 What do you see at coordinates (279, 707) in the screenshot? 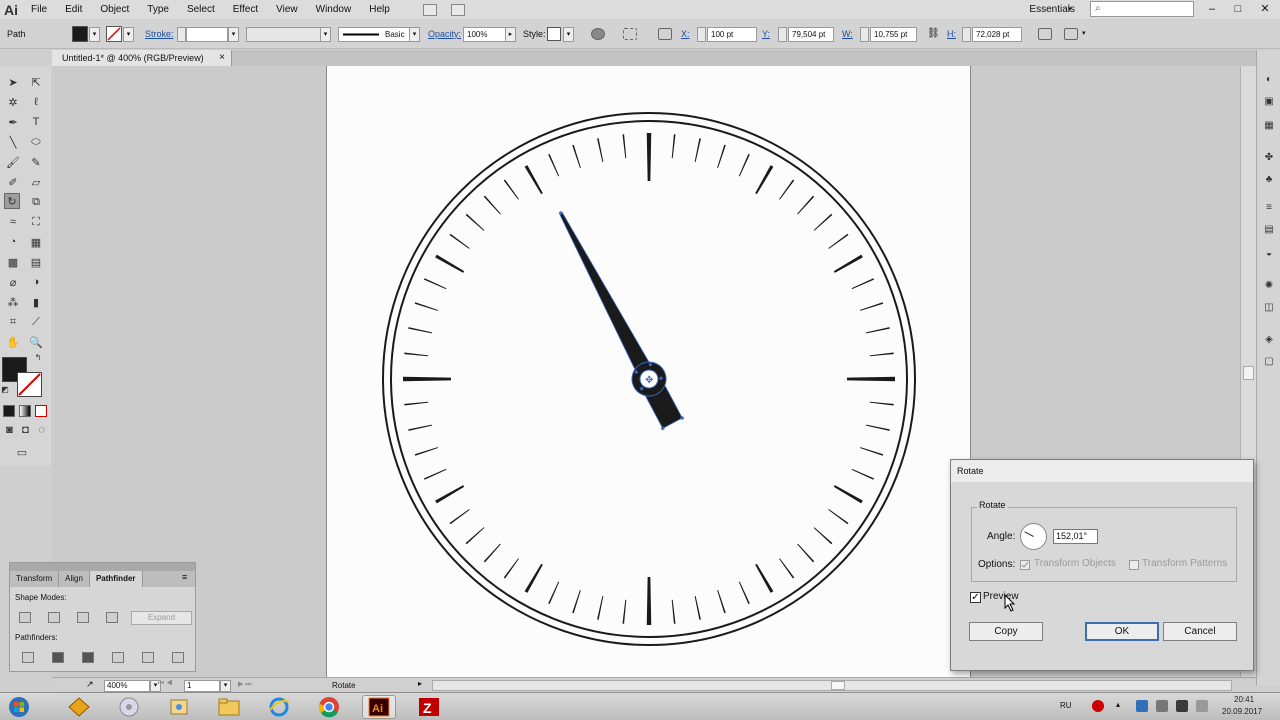
I see `internet-explorer-icon` at bounding box center [279, 707].